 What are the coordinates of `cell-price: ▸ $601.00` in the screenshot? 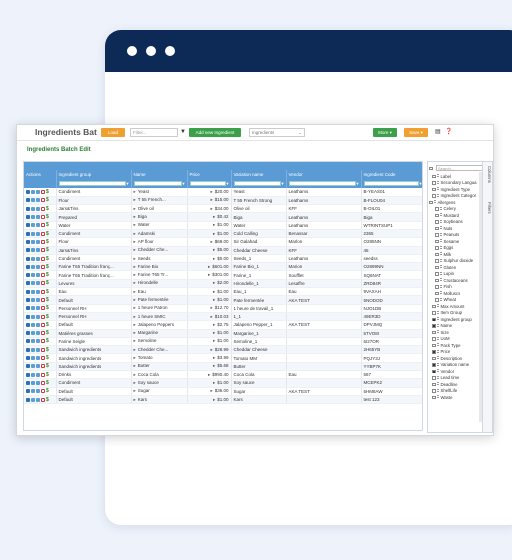 It's located at (209, 267).